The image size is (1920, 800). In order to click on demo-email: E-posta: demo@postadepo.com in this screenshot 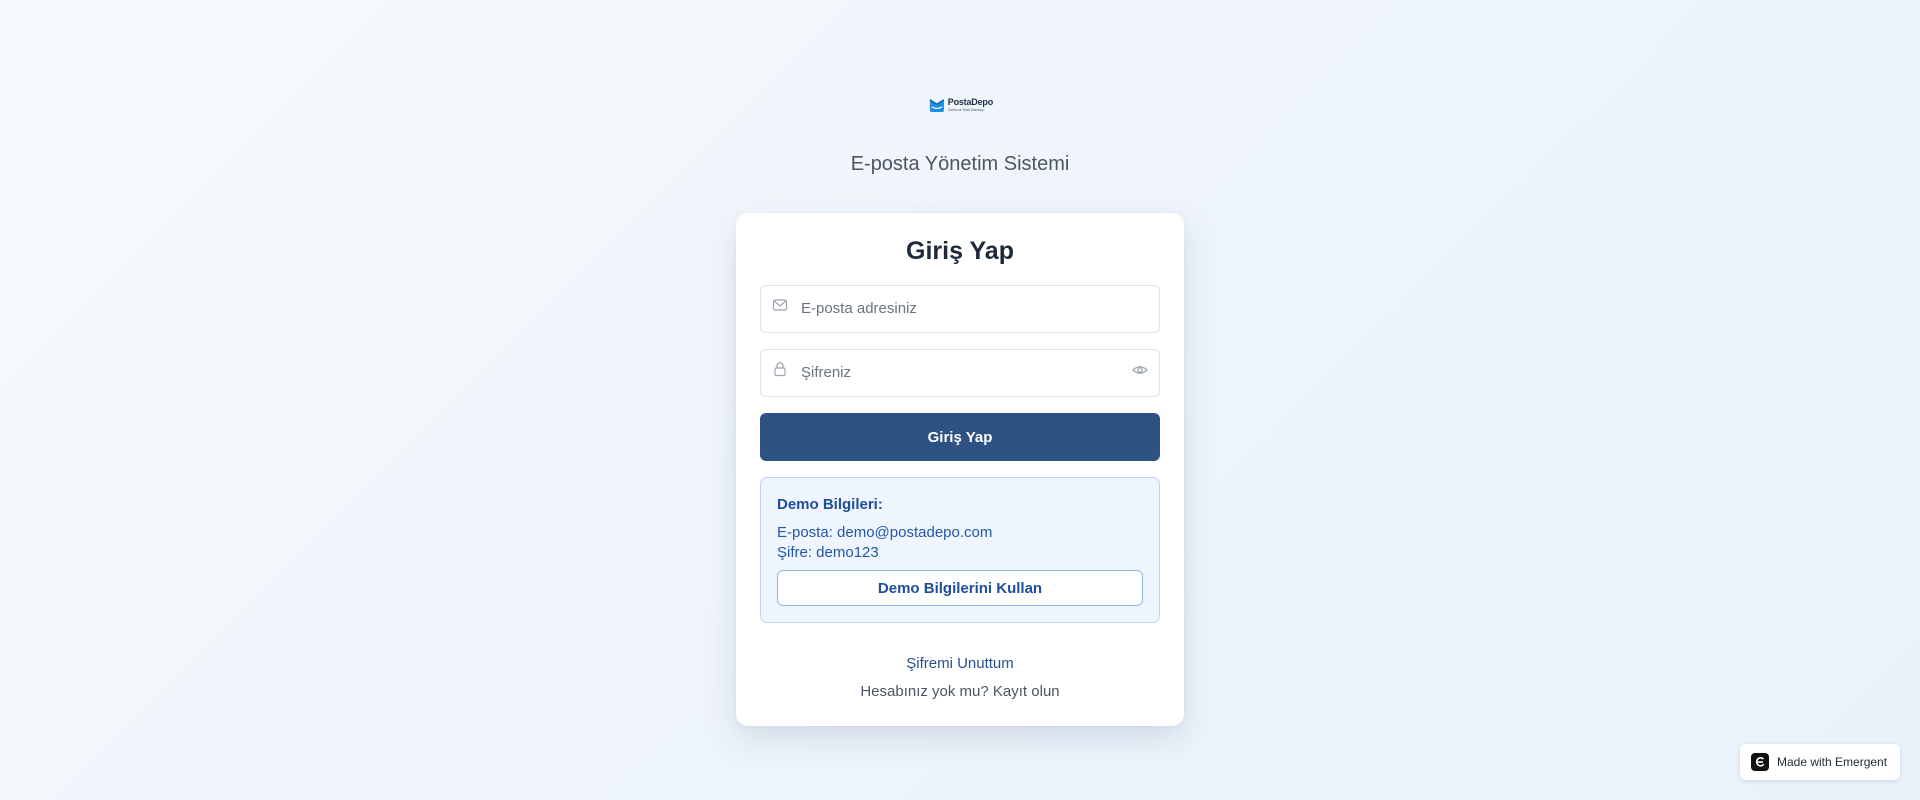, I will do `click(885, 532)`.